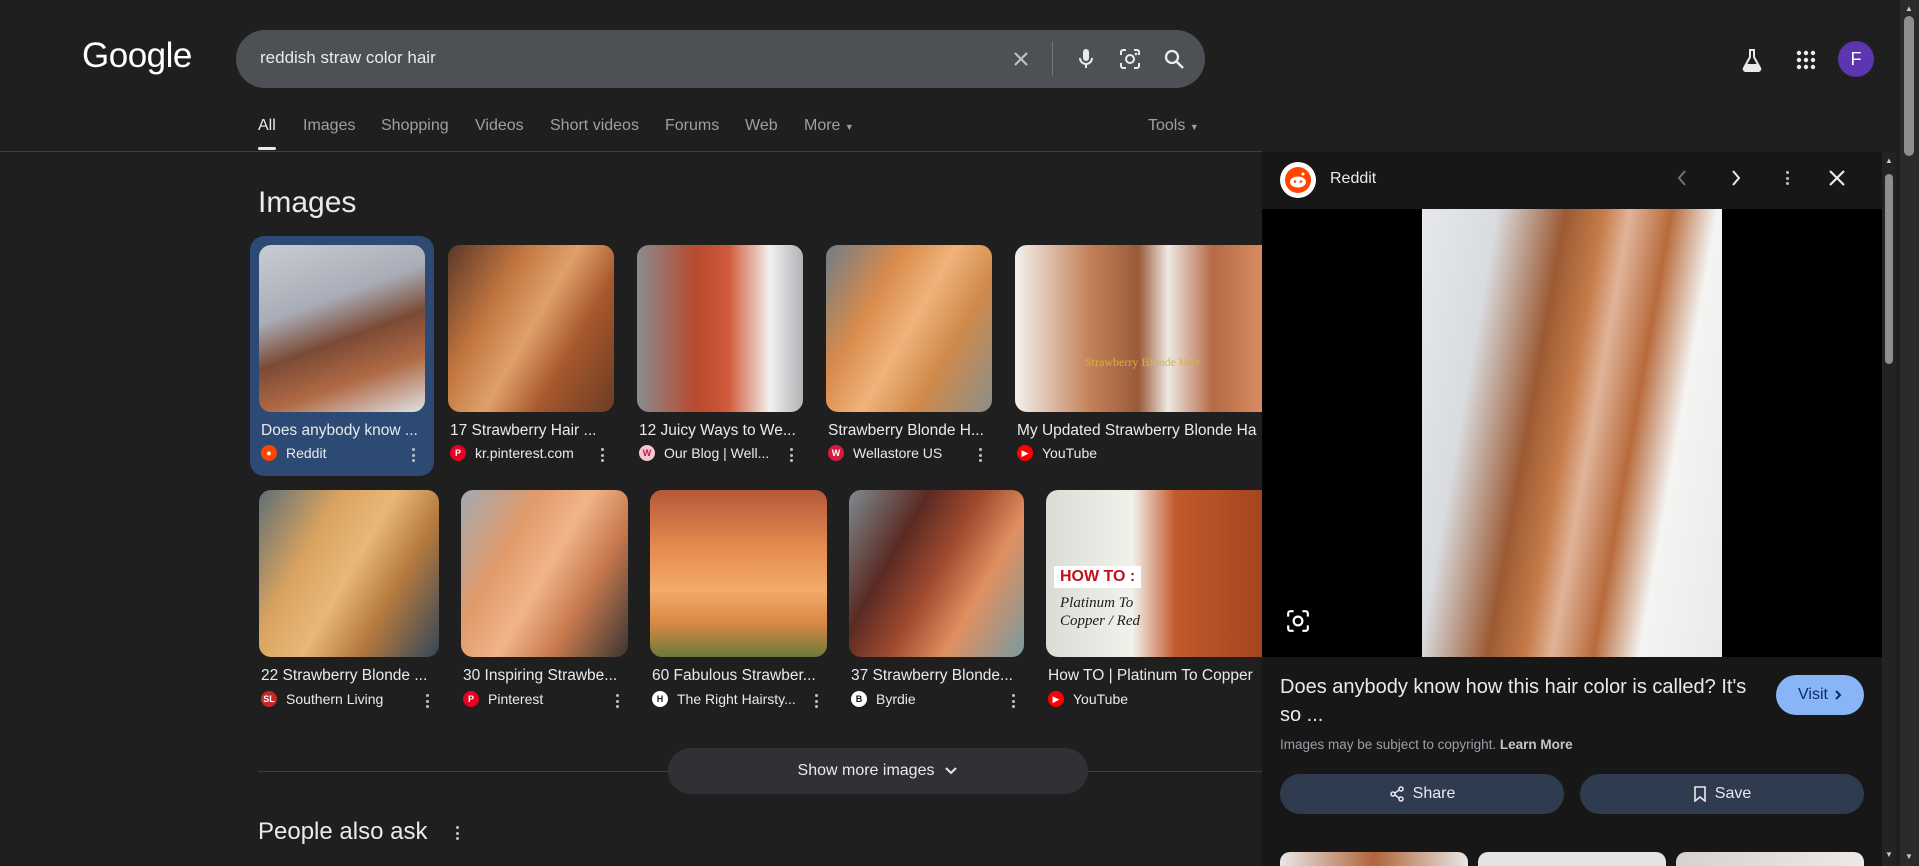  I want to click on show-more-images-button: Show more images, so click(878, 771).